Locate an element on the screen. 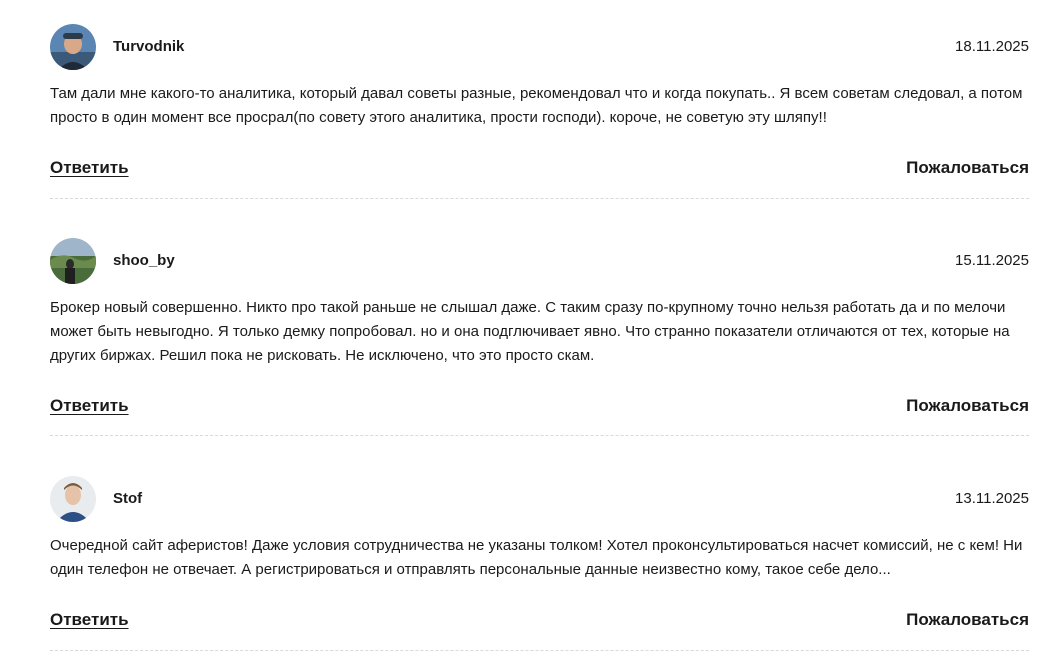 The width and height of the screenshot is (1047, 667). review-author: Stof is located at coordinates (127, 498).